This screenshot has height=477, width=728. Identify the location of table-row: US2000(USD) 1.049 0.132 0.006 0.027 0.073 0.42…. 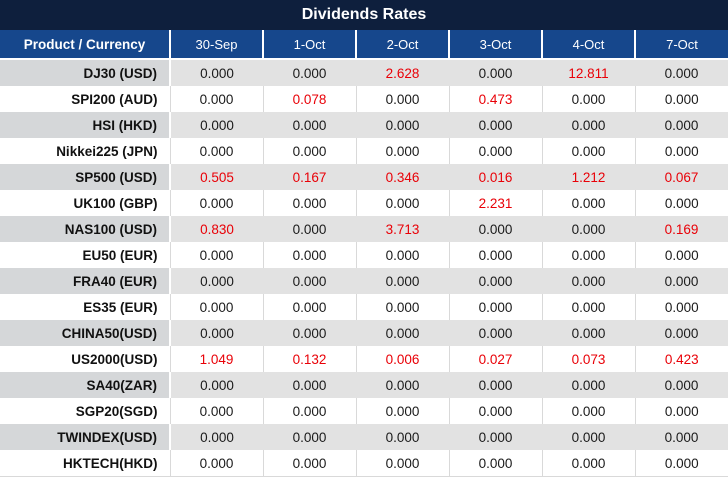
(364, 359).